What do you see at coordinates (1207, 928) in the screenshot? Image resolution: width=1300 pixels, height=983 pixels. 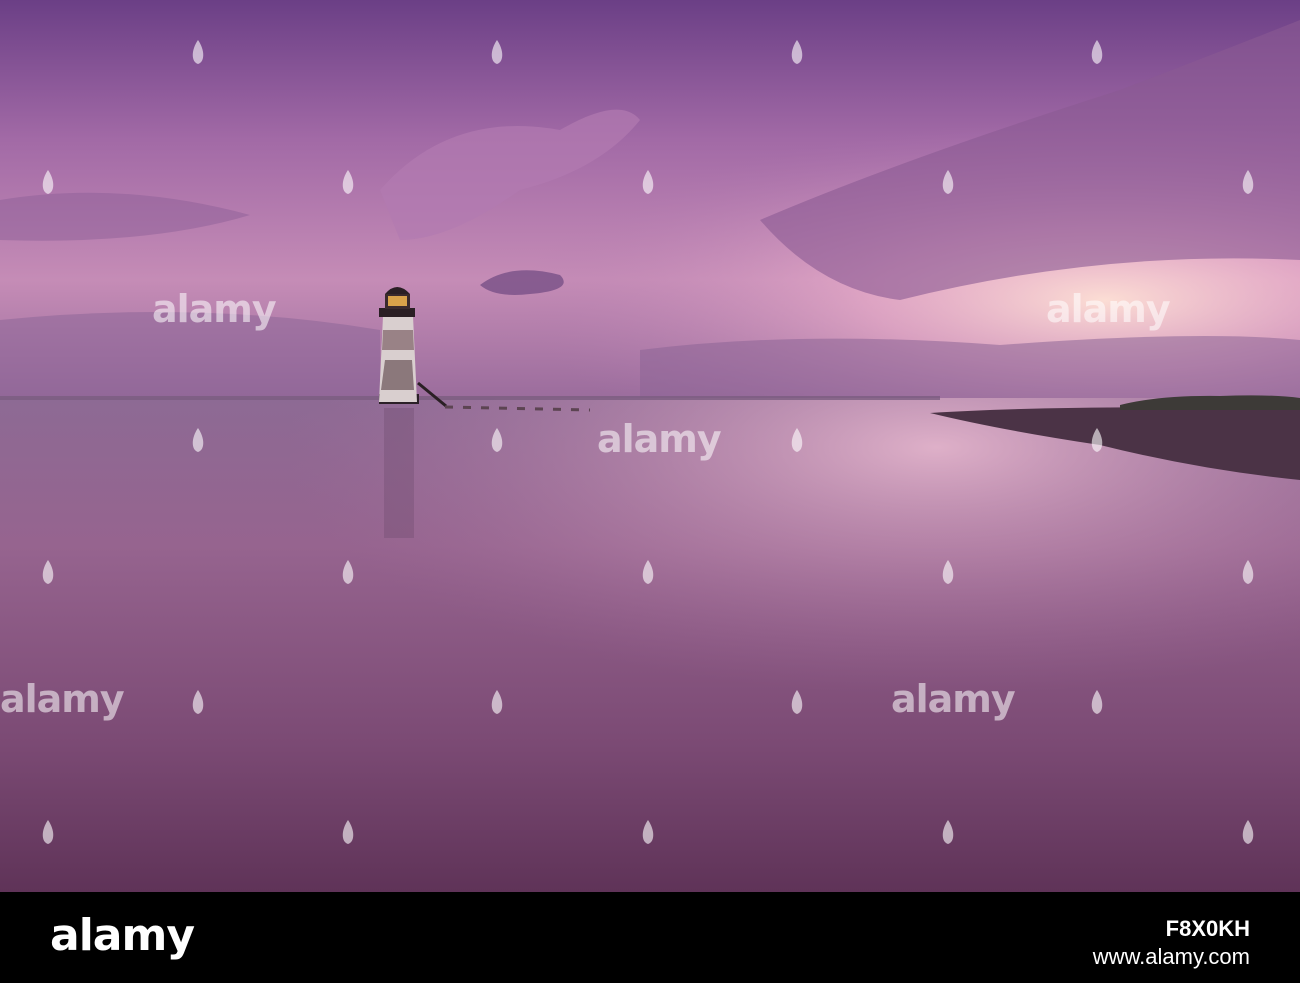 I see `image-code: F8X0KH` at bounding box center [1207, 928].